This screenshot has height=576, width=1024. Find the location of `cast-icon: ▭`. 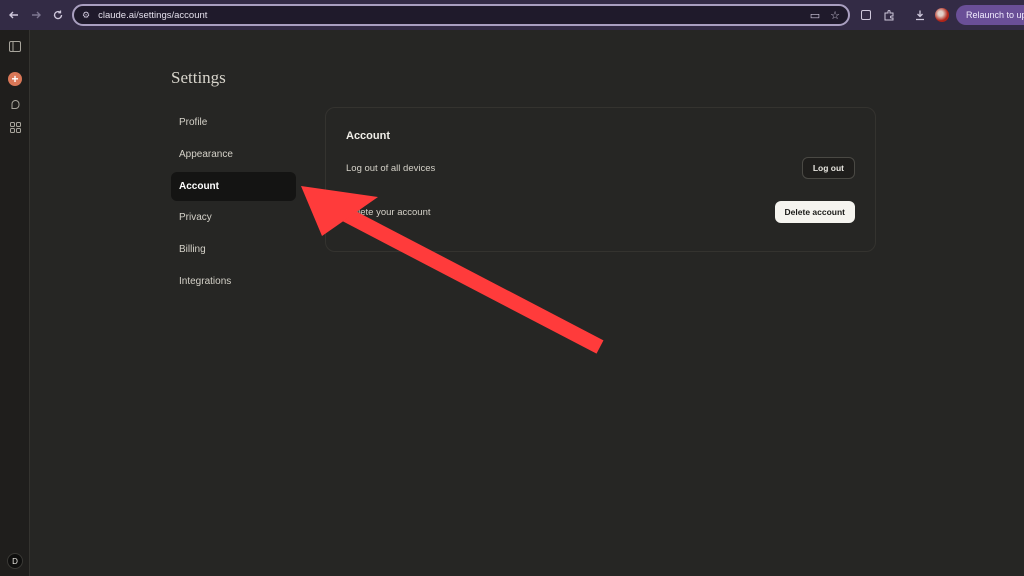

cast-icon: ▭ is located at coordinates (815, 15).